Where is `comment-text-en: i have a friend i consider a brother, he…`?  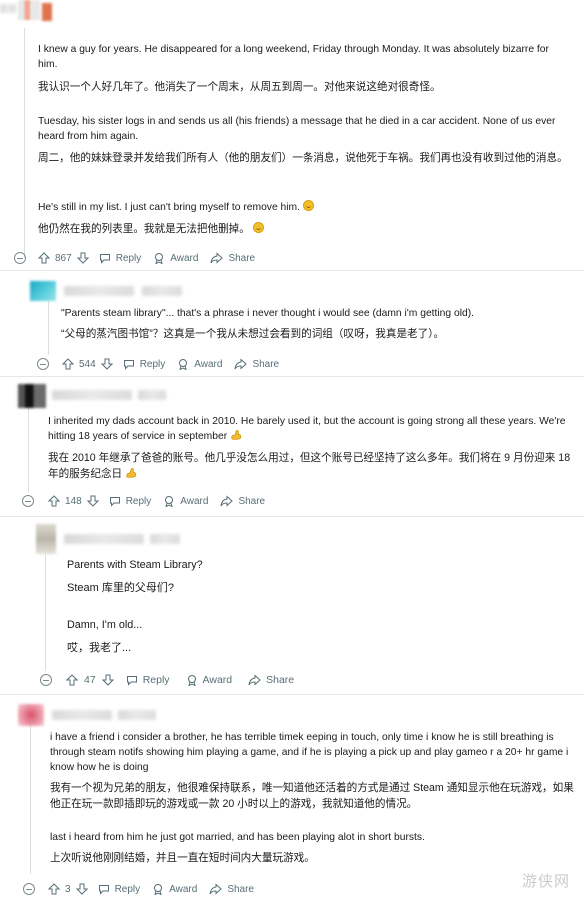 comment-text-en: i have a friend i consider a brother, he… is located at coordinates (309, 752).